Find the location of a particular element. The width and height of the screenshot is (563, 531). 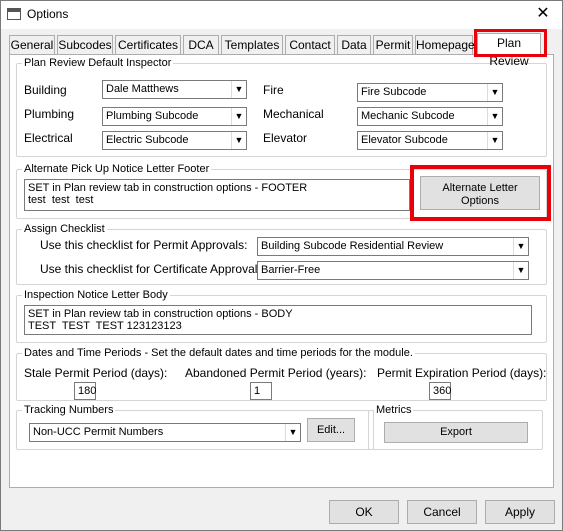

inspection-letter-legend: Inspection Notice Letter Body is located at coordinates (96, 295).